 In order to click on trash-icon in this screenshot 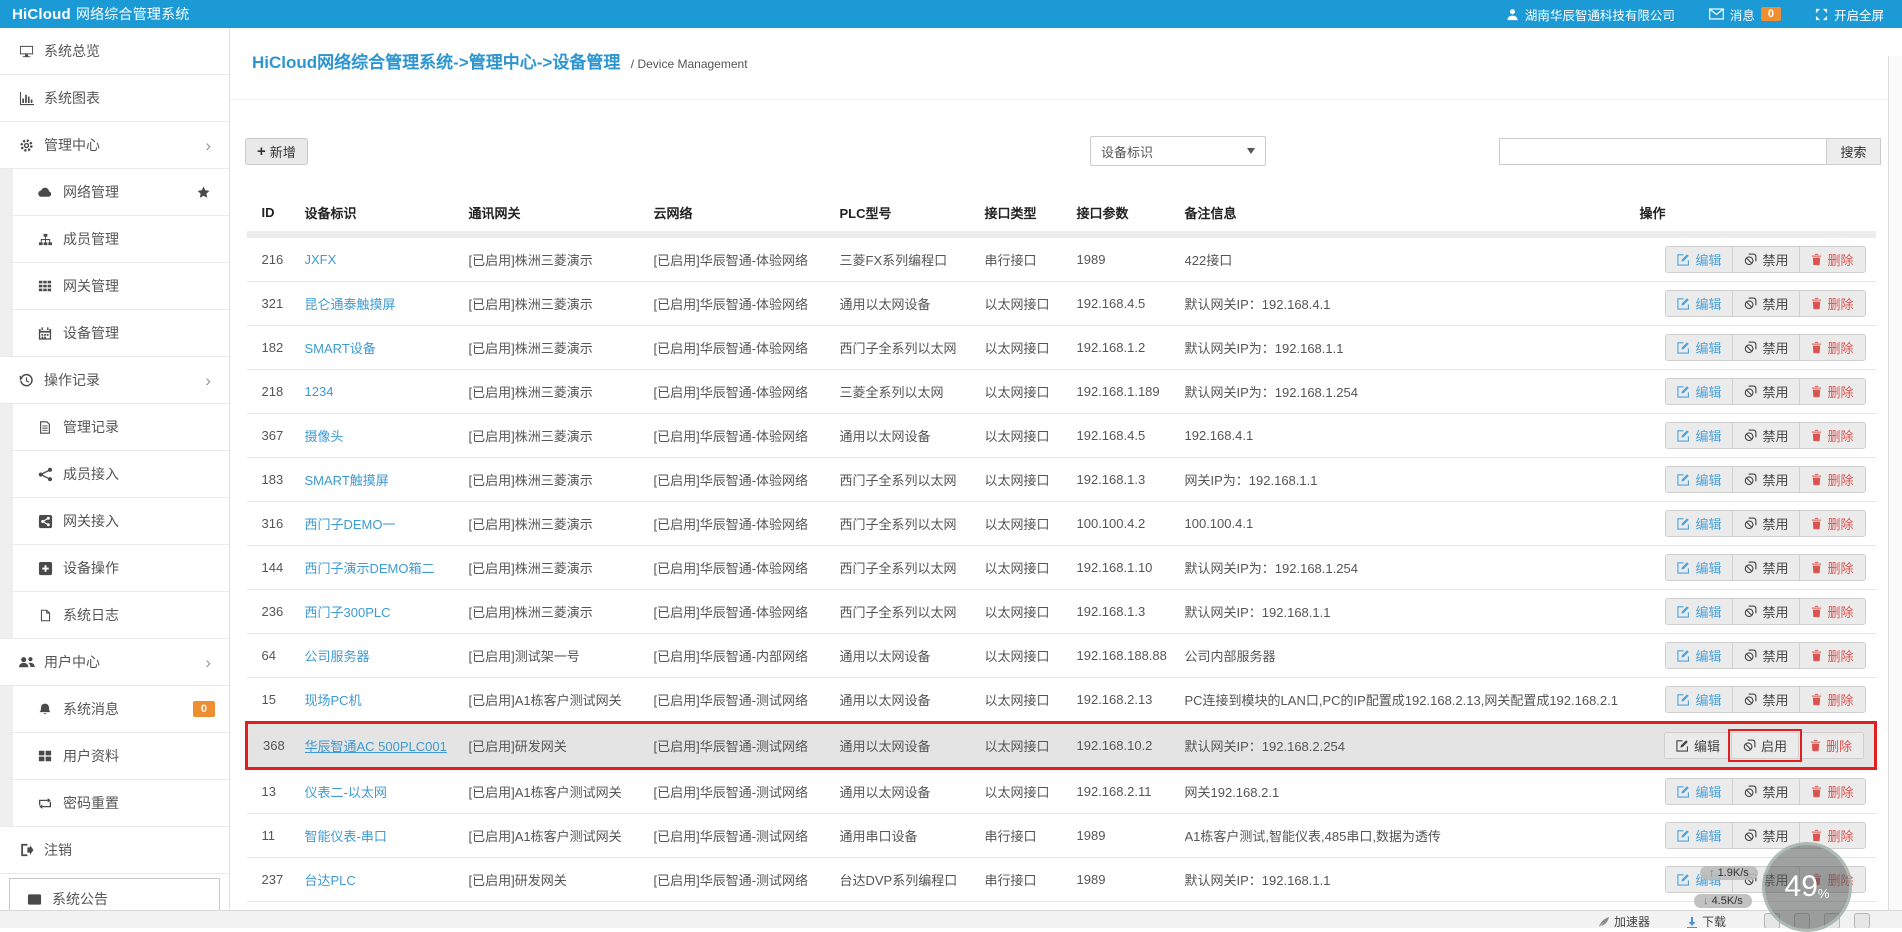, I will do `click(1816, 479)`.